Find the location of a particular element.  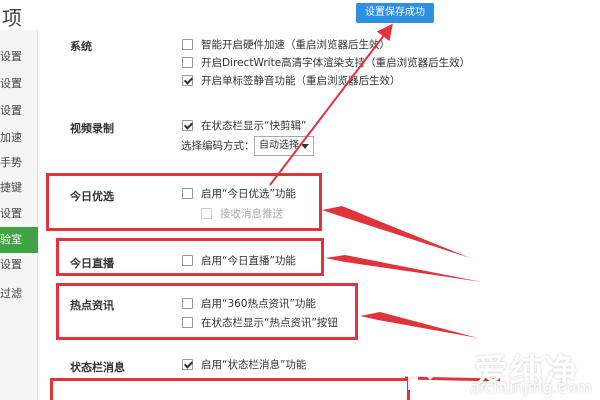

arrow-to-hot-news is located at coordinates (419, 325).